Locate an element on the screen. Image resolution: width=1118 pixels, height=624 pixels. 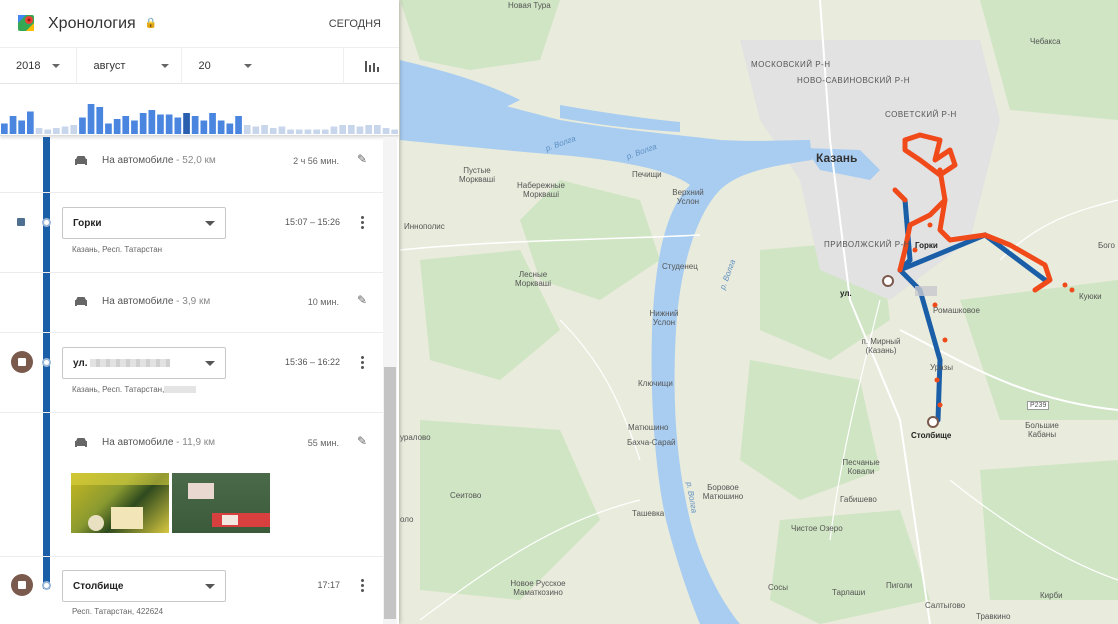
map-label: Бого is located at coordinates (1106, 245).